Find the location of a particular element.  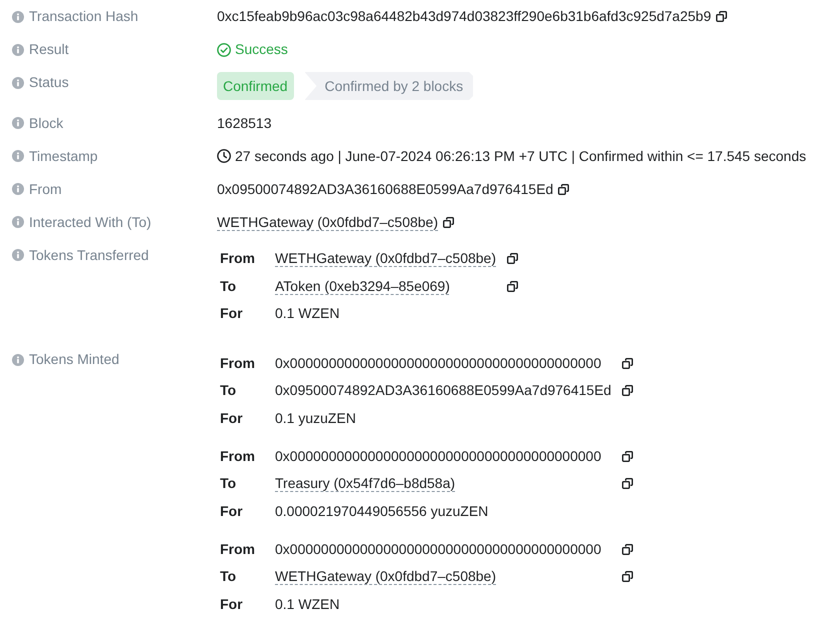

result-value: Success is located at coordinates (261, 49).